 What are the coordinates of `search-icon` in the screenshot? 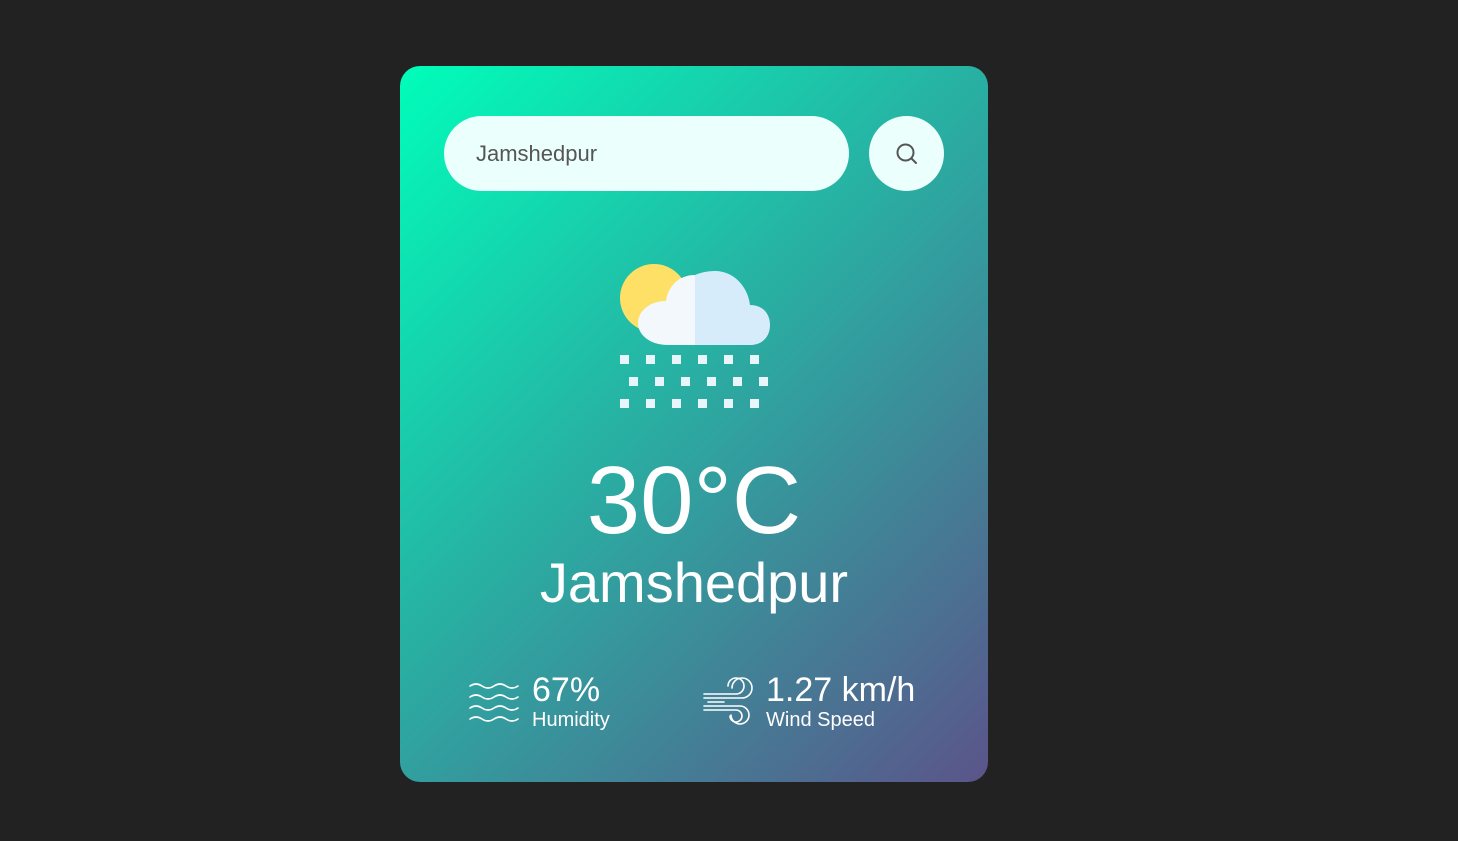 It's located at (906, 153).